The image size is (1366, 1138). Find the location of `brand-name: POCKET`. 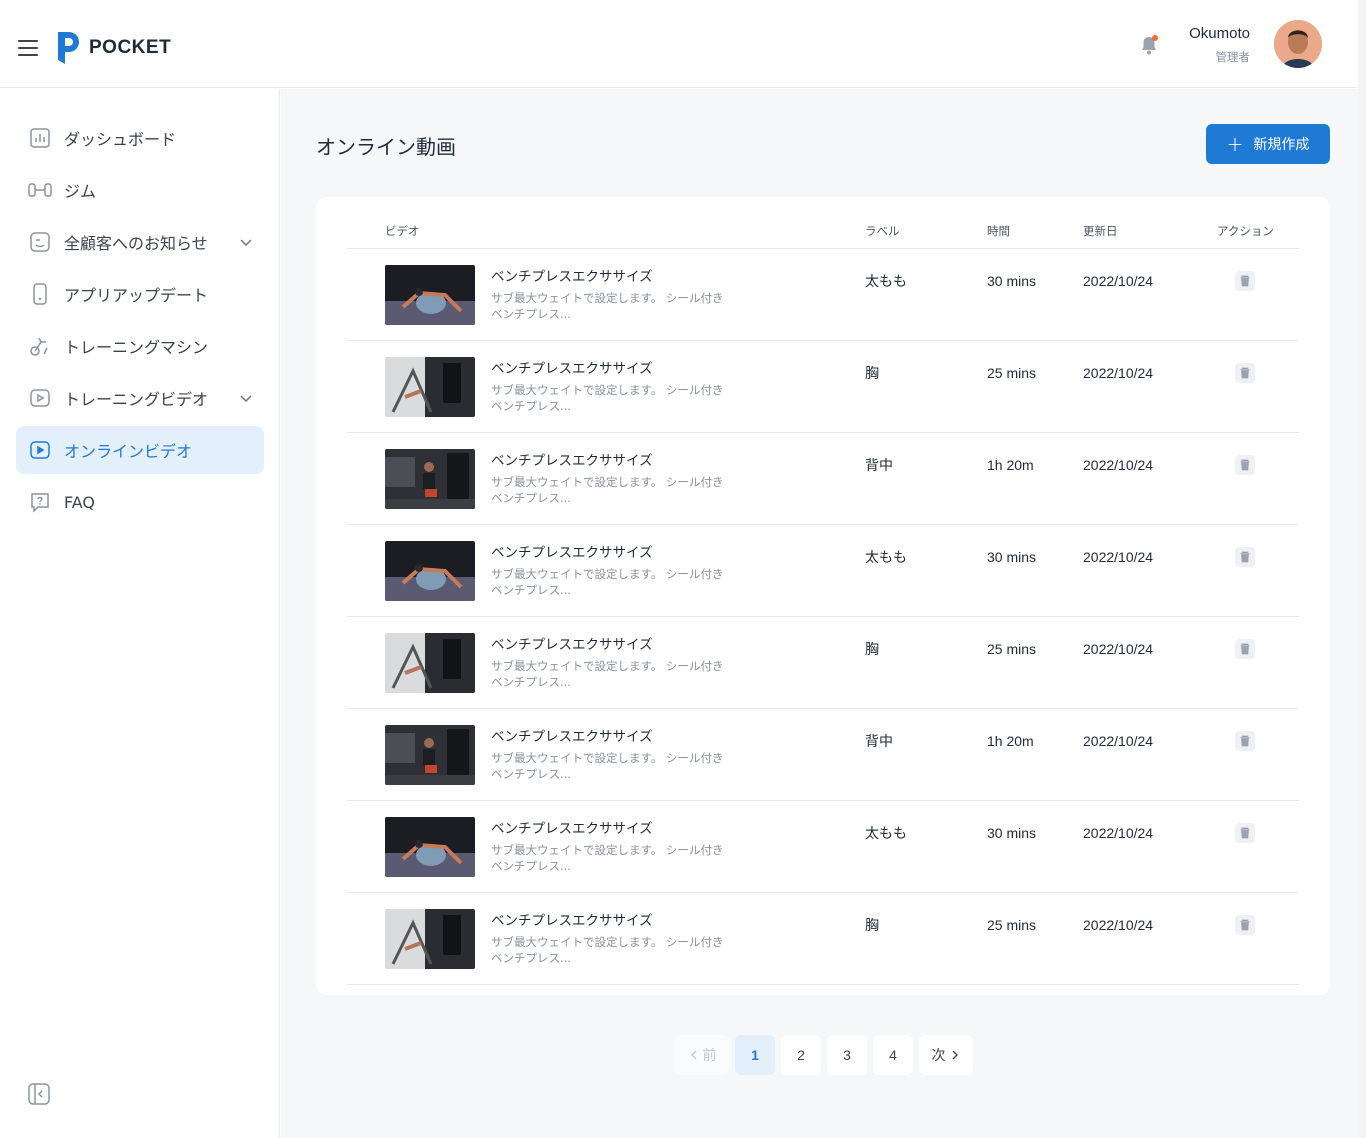

brand-name: POCKET is located at coordinates (130, 47).